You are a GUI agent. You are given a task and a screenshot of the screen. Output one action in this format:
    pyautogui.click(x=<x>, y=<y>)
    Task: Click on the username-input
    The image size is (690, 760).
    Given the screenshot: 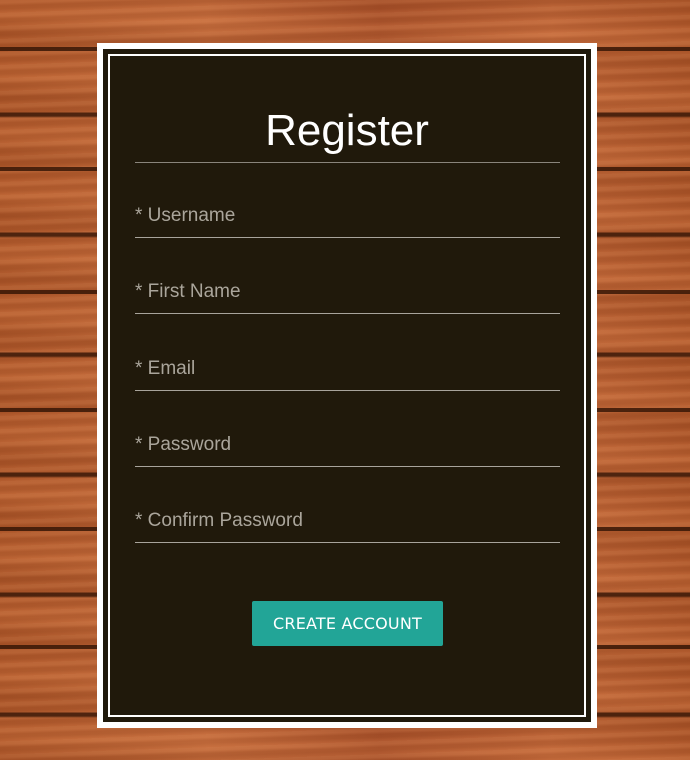 What is the action you would take?
    pyautogui.click(x=347, y=215)
    